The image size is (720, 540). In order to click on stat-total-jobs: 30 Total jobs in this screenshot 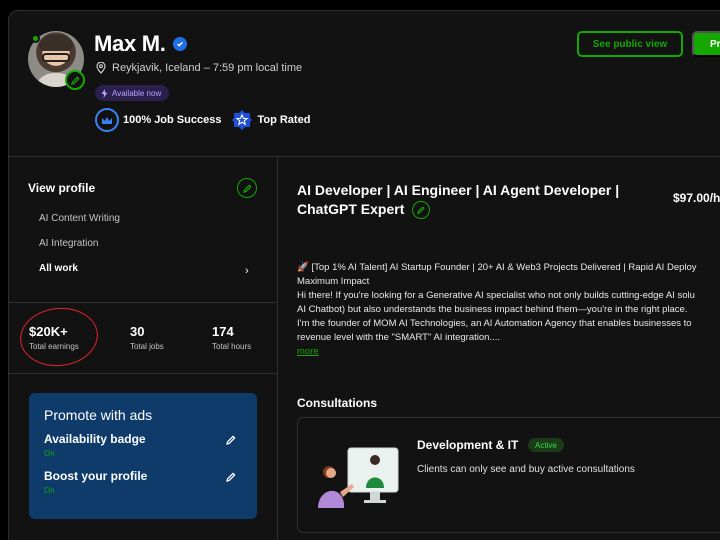, I will do `click(147, 337)`.